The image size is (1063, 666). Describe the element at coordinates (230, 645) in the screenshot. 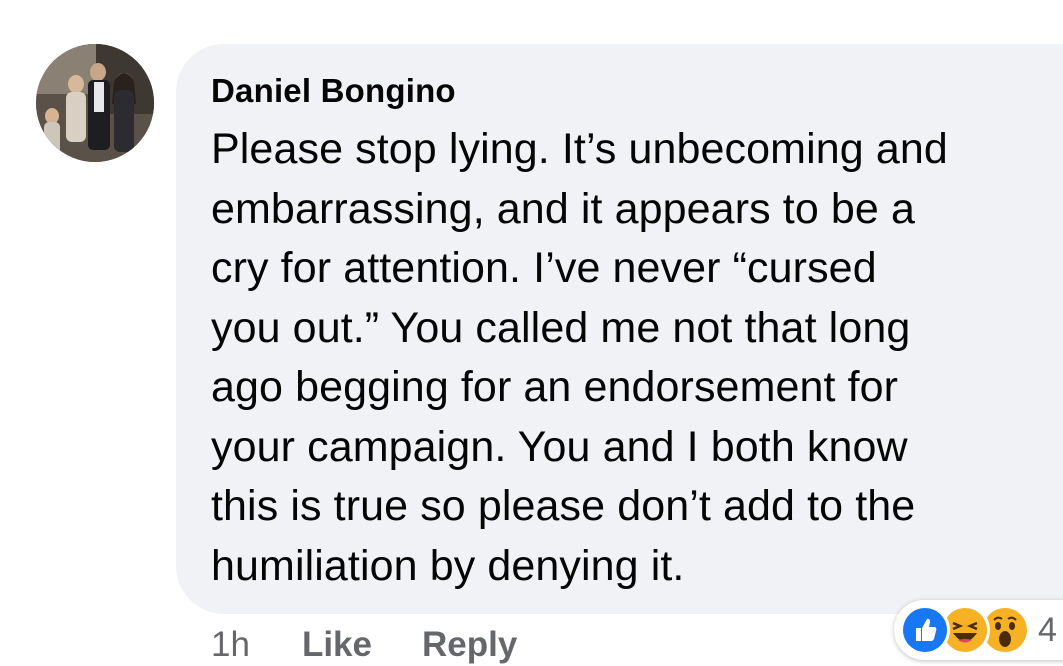

I see `comment-timestamp: 1h` at that location.